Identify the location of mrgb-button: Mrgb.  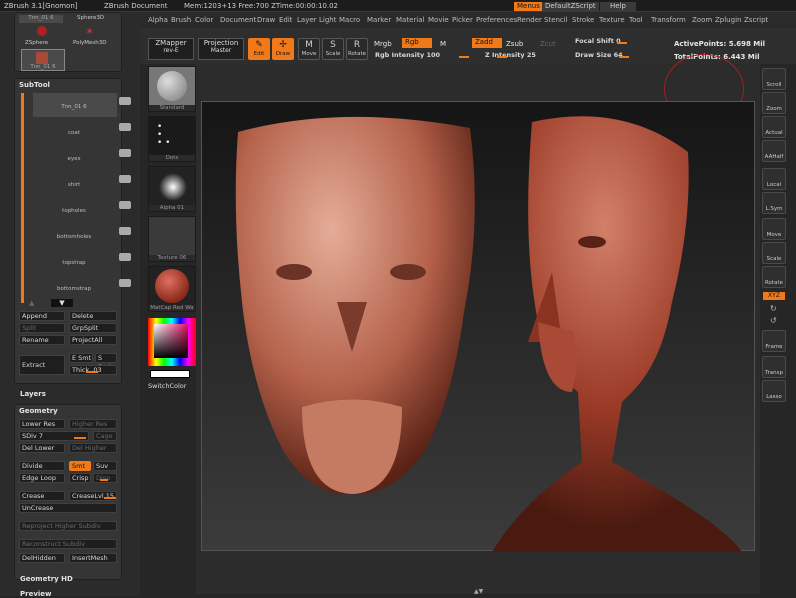
(383, 44).